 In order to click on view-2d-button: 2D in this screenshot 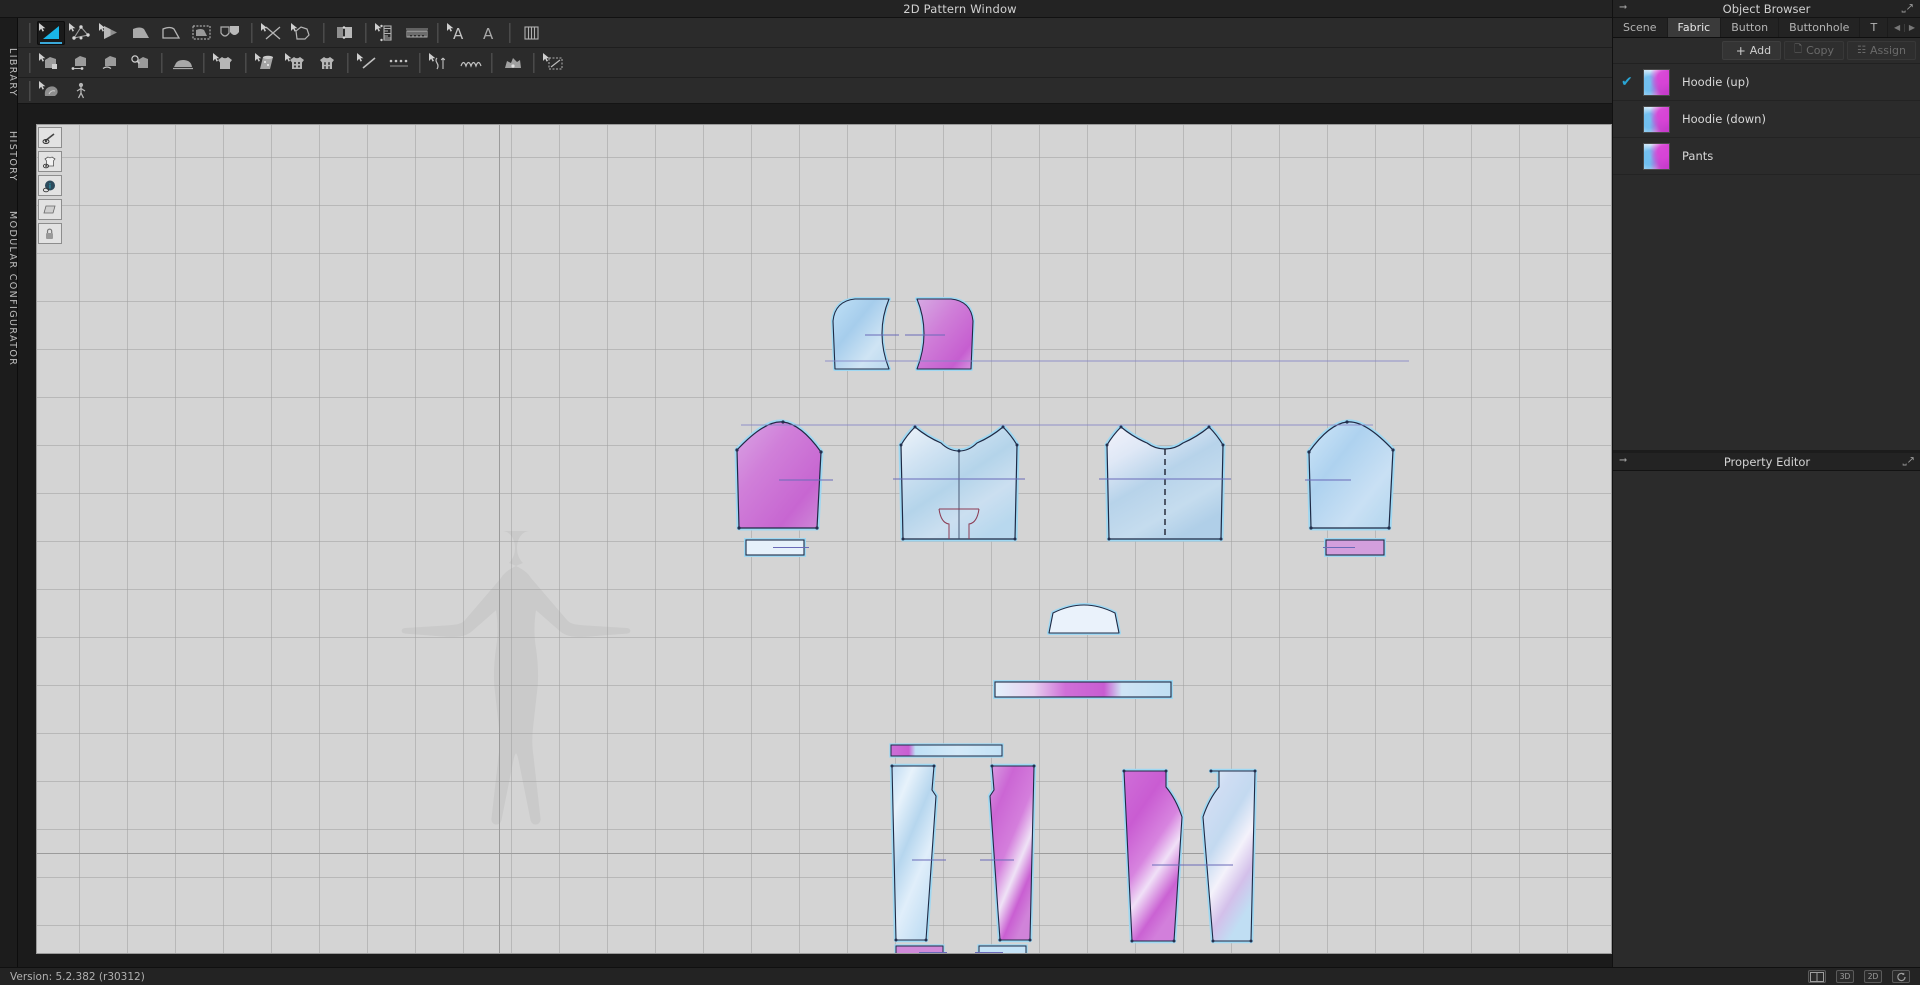, I will do `click(1873, 976)`.